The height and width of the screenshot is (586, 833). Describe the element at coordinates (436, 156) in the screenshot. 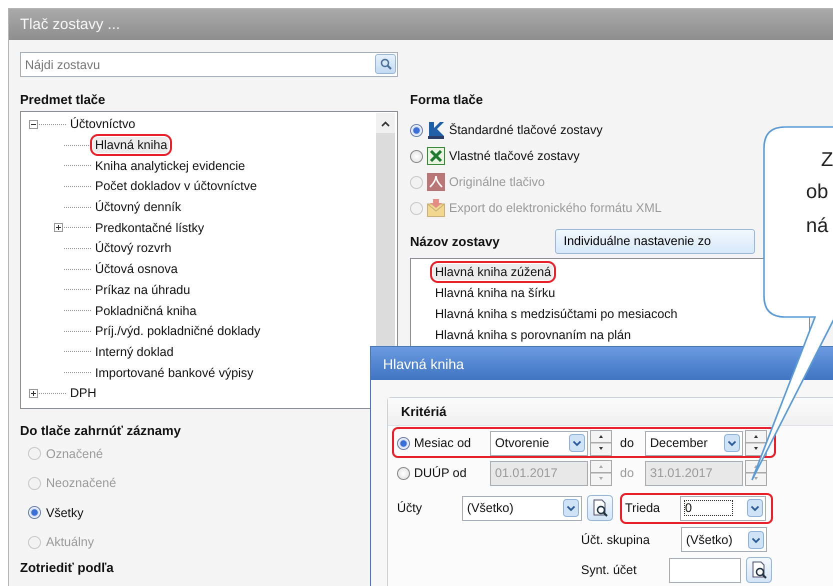

I see `spreadsheet-icon` at that location.